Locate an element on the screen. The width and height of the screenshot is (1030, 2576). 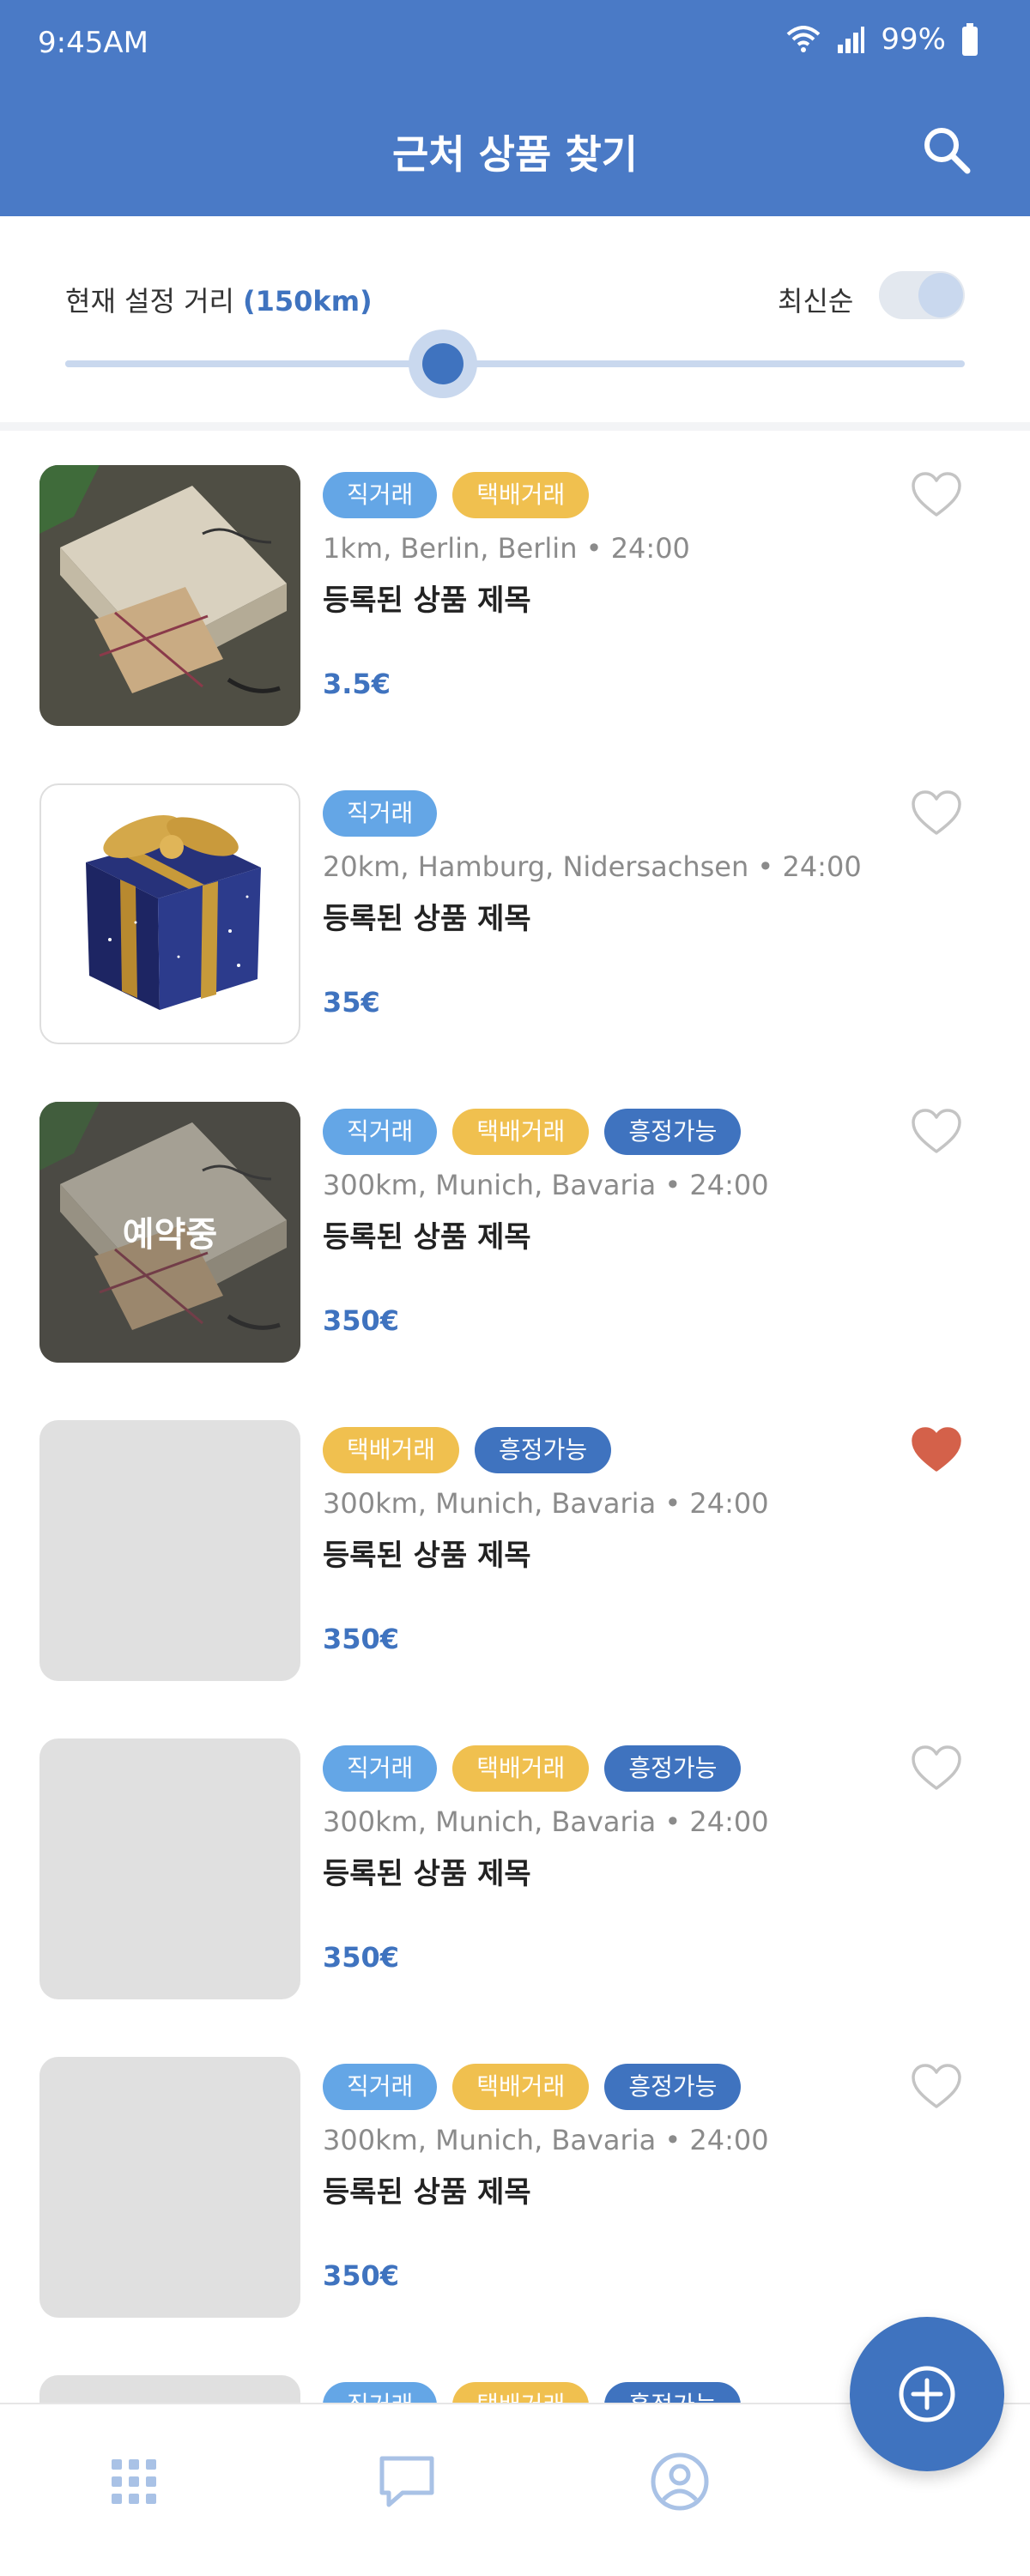
nav-home-button is located at coordinates (134, 2481).